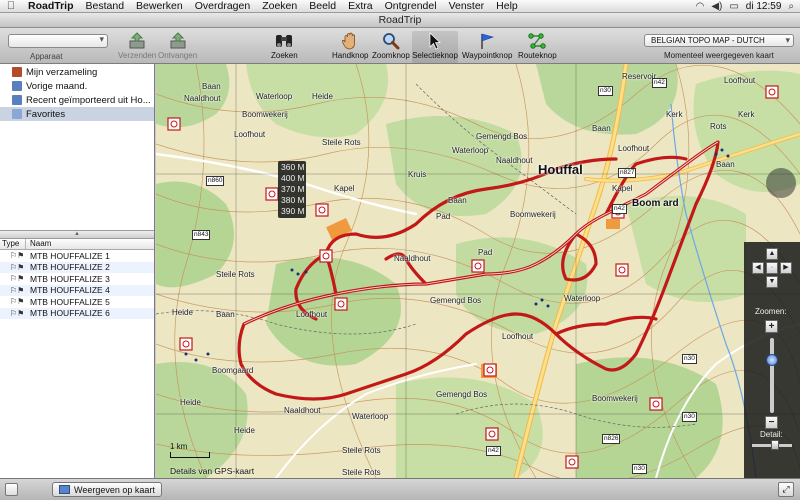  Describe the element at coordinates (772, 254) in the screenshot. I see `pan-up-button: ▲` at that location.